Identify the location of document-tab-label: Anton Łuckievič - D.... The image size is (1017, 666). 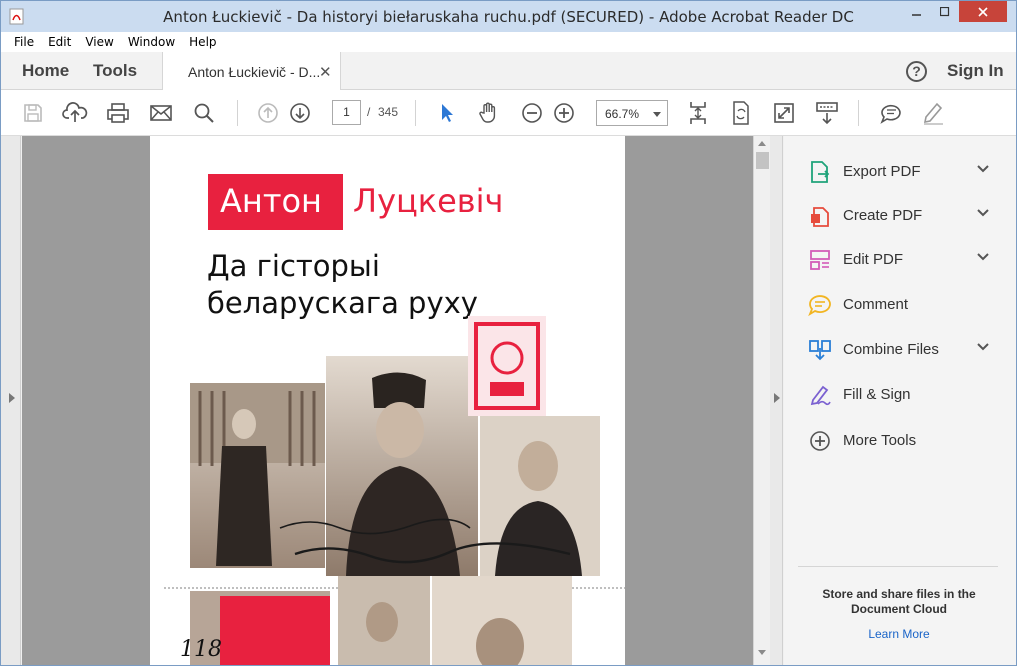
(254, 72).